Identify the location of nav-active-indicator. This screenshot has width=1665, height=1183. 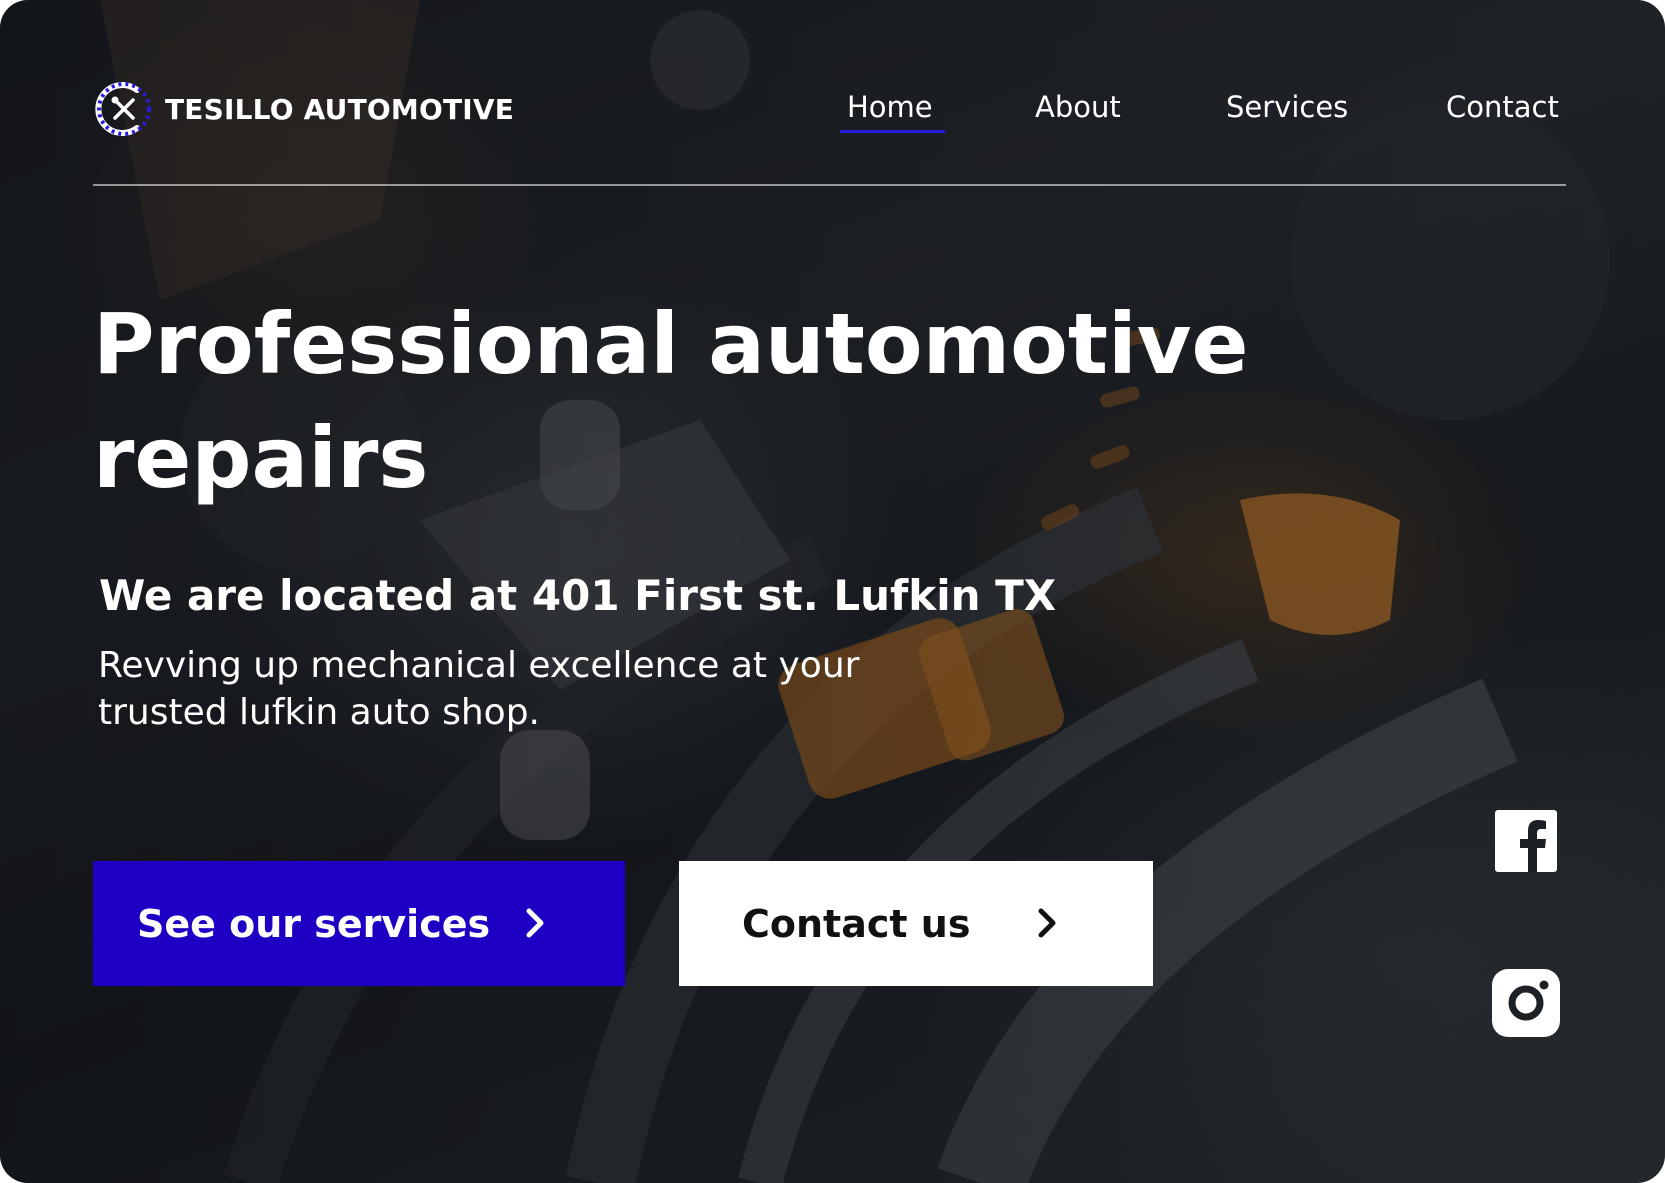
(892, 131).